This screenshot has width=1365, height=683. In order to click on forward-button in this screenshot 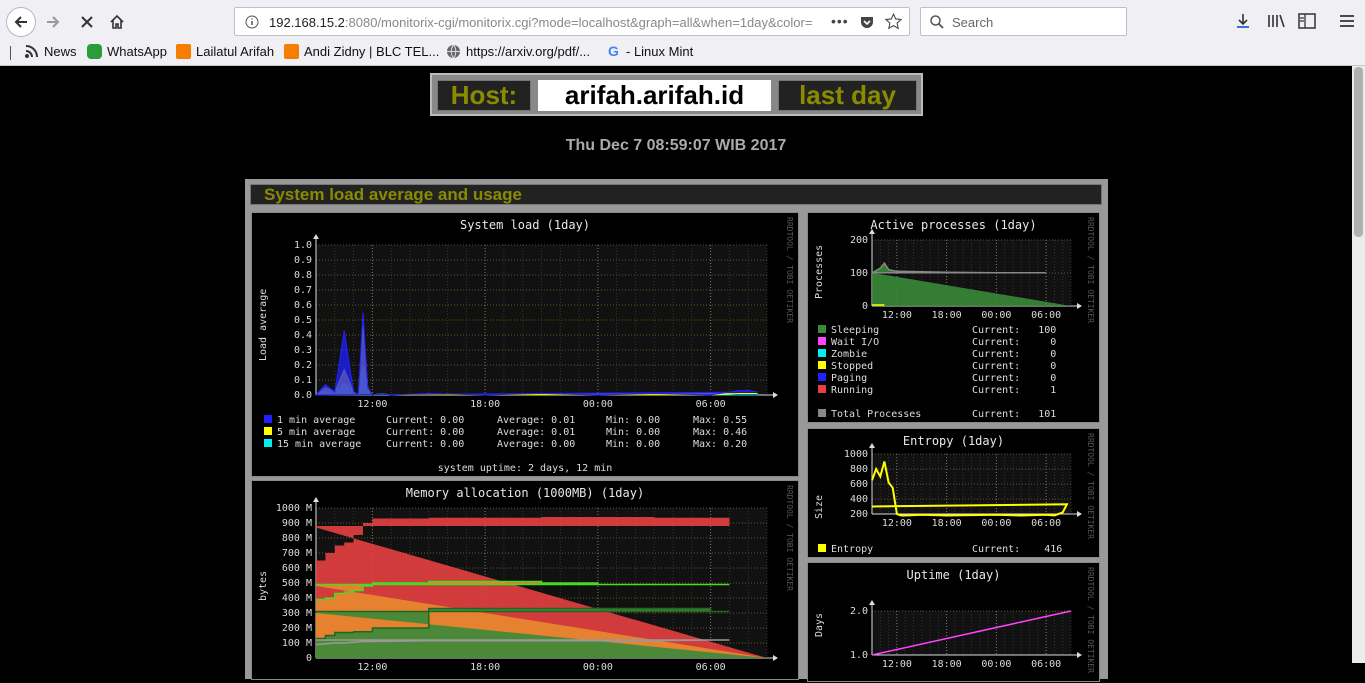, I will do `click(53, 22)`.